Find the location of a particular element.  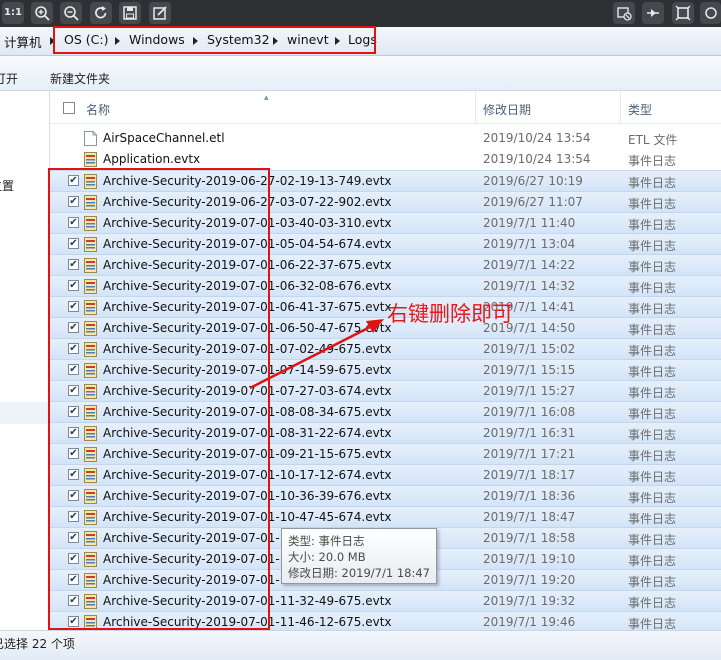

annotation-text: 右键删除即可 is located at coordinates (450, 314).